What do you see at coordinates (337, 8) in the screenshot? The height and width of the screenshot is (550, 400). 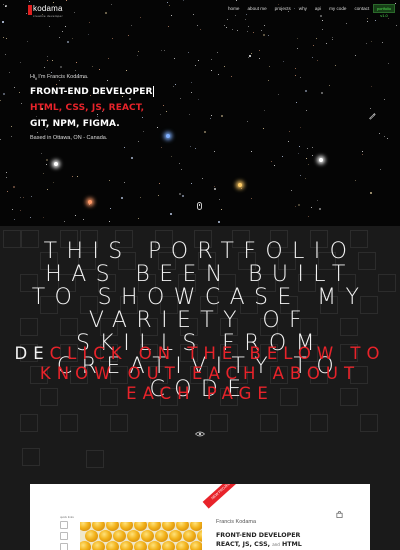 I see `nav-my-code: my code` at bounding box center [337, 8].